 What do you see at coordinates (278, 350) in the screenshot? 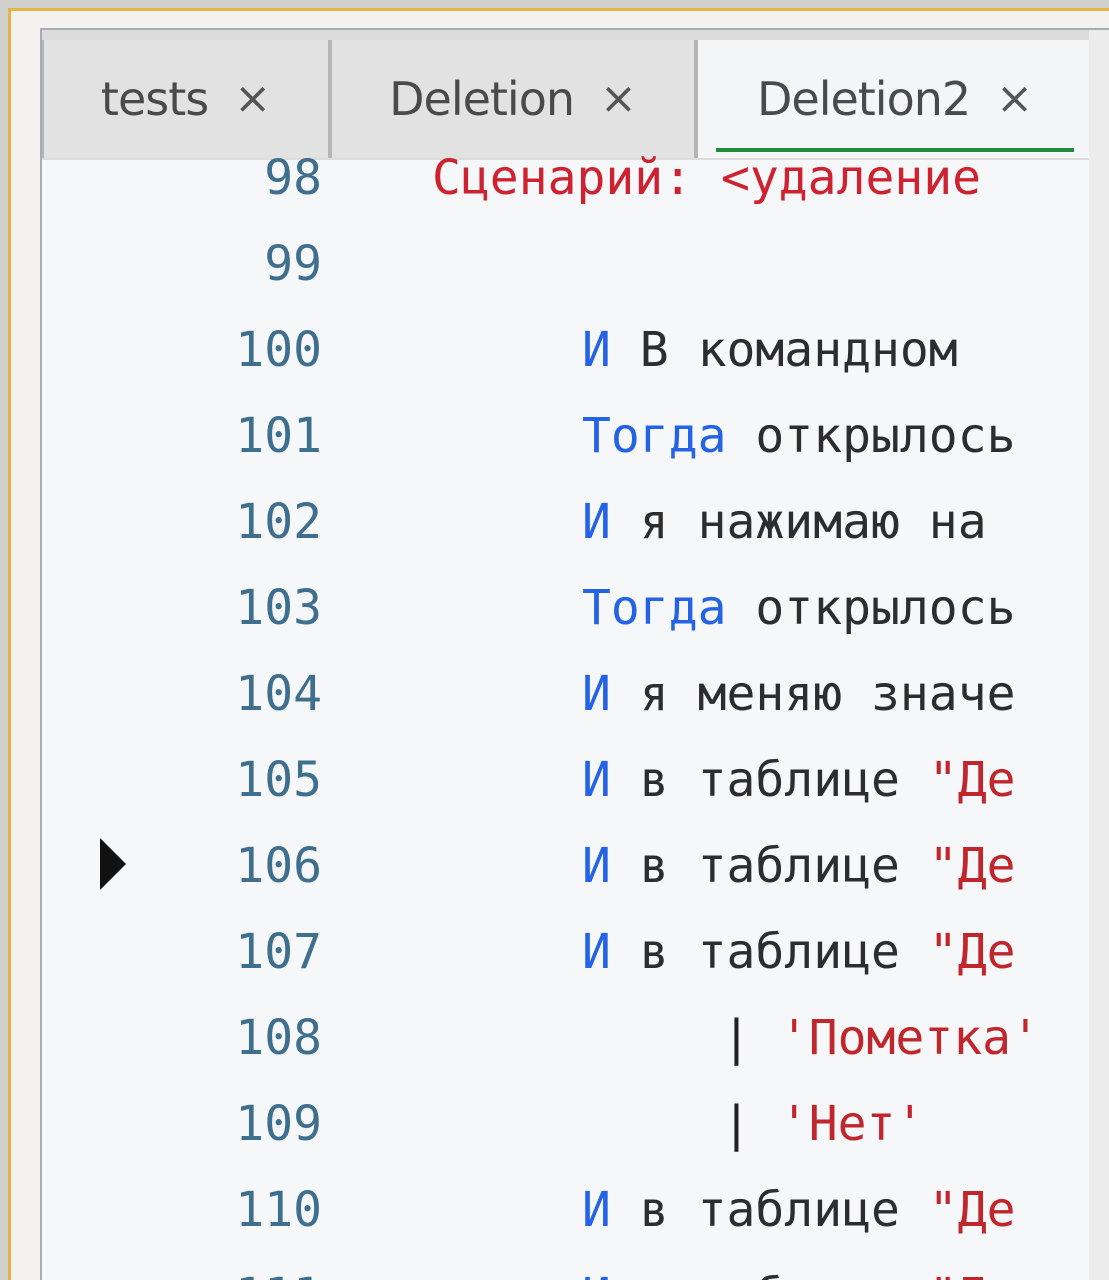
I see `line-number: 100` at bounding box center [278, 350].